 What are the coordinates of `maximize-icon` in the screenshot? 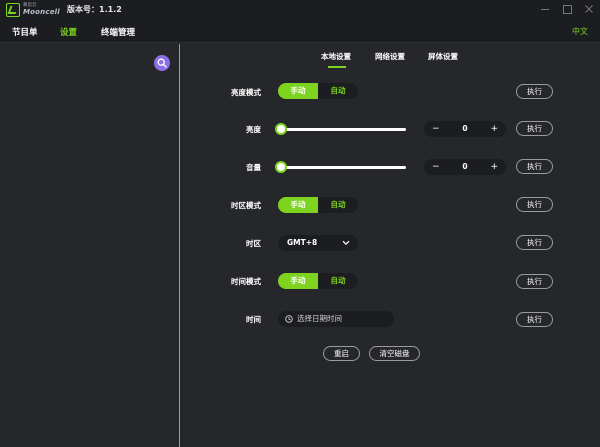 It's located at (567, 9).